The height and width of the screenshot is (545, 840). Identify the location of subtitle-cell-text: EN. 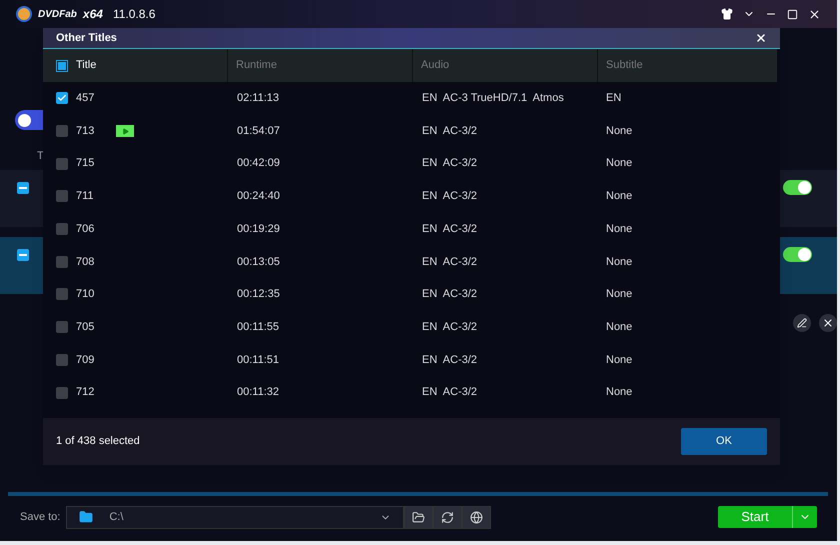
(613, 98).